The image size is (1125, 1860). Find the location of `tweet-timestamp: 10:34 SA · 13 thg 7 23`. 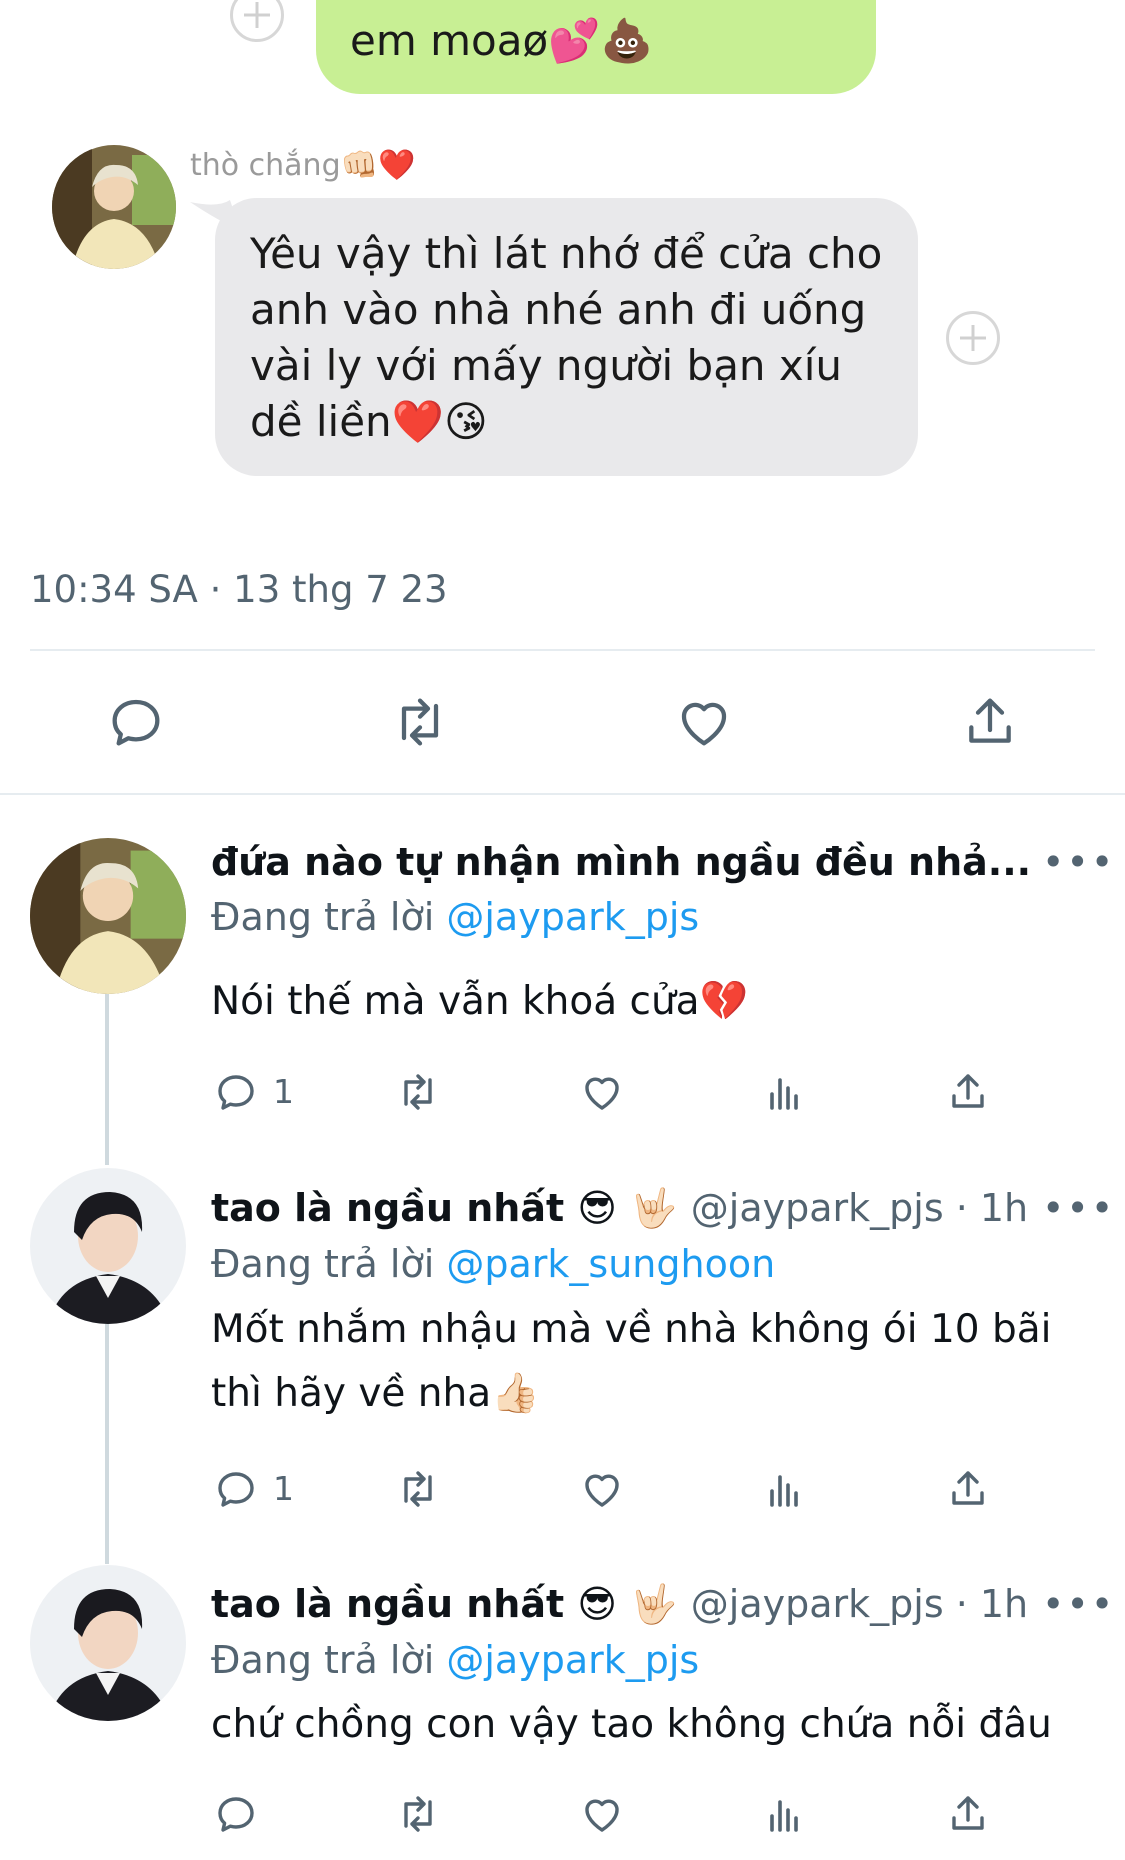

tweet-timestamp: 10:34 SA · 13 thg 7 23 is located at coordinates (239, 589).